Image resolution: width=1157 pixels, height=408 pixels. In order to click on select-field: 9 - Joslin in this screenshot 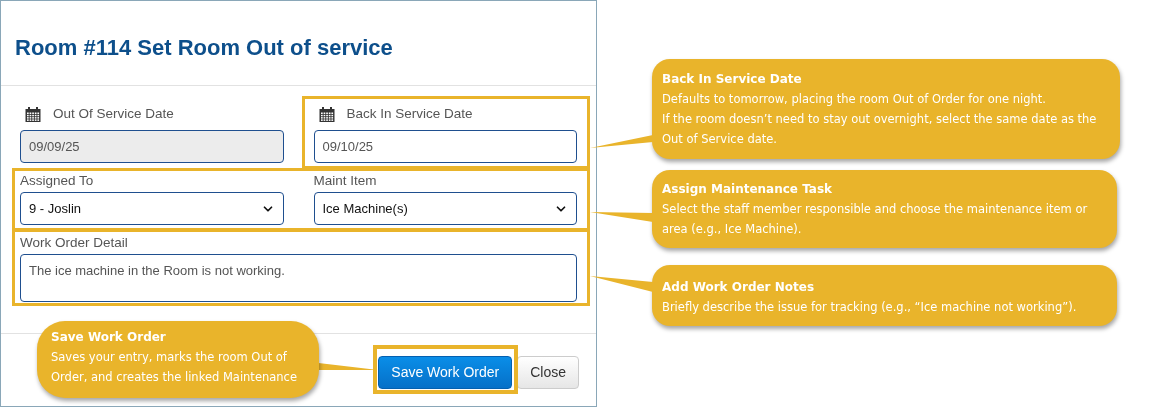, I will do `click(152, 208)`.